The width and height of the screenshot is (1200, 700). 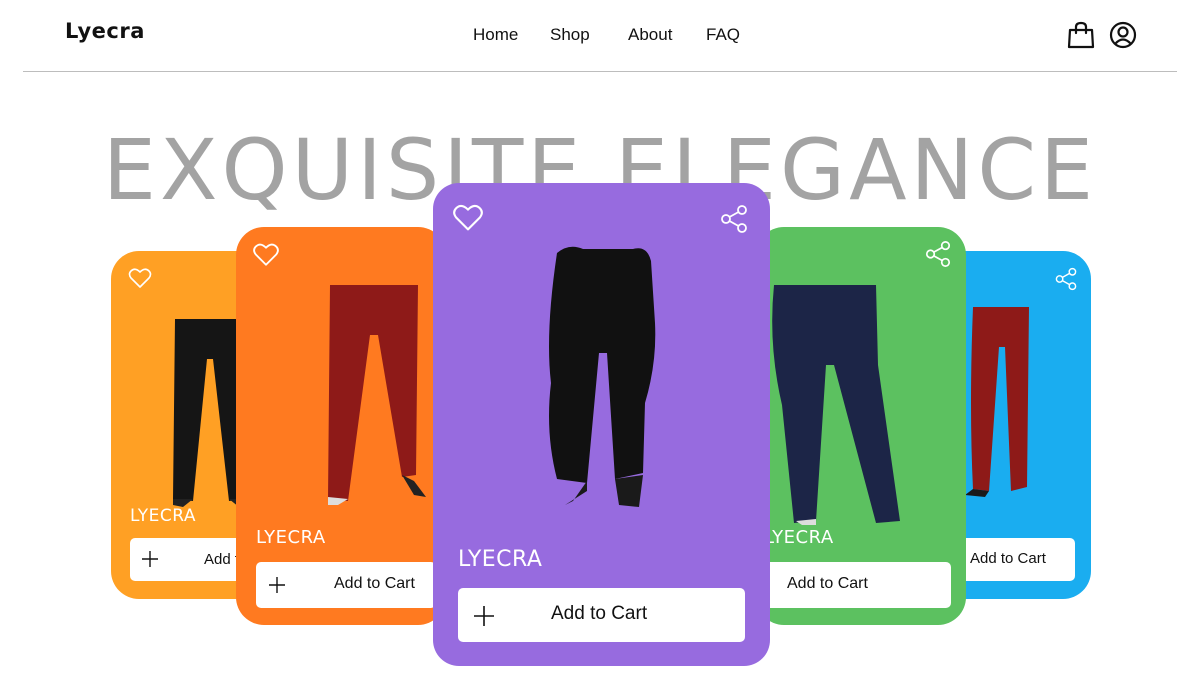 I want to click on shopping-bag-icon, so click(x=1081, y=35).